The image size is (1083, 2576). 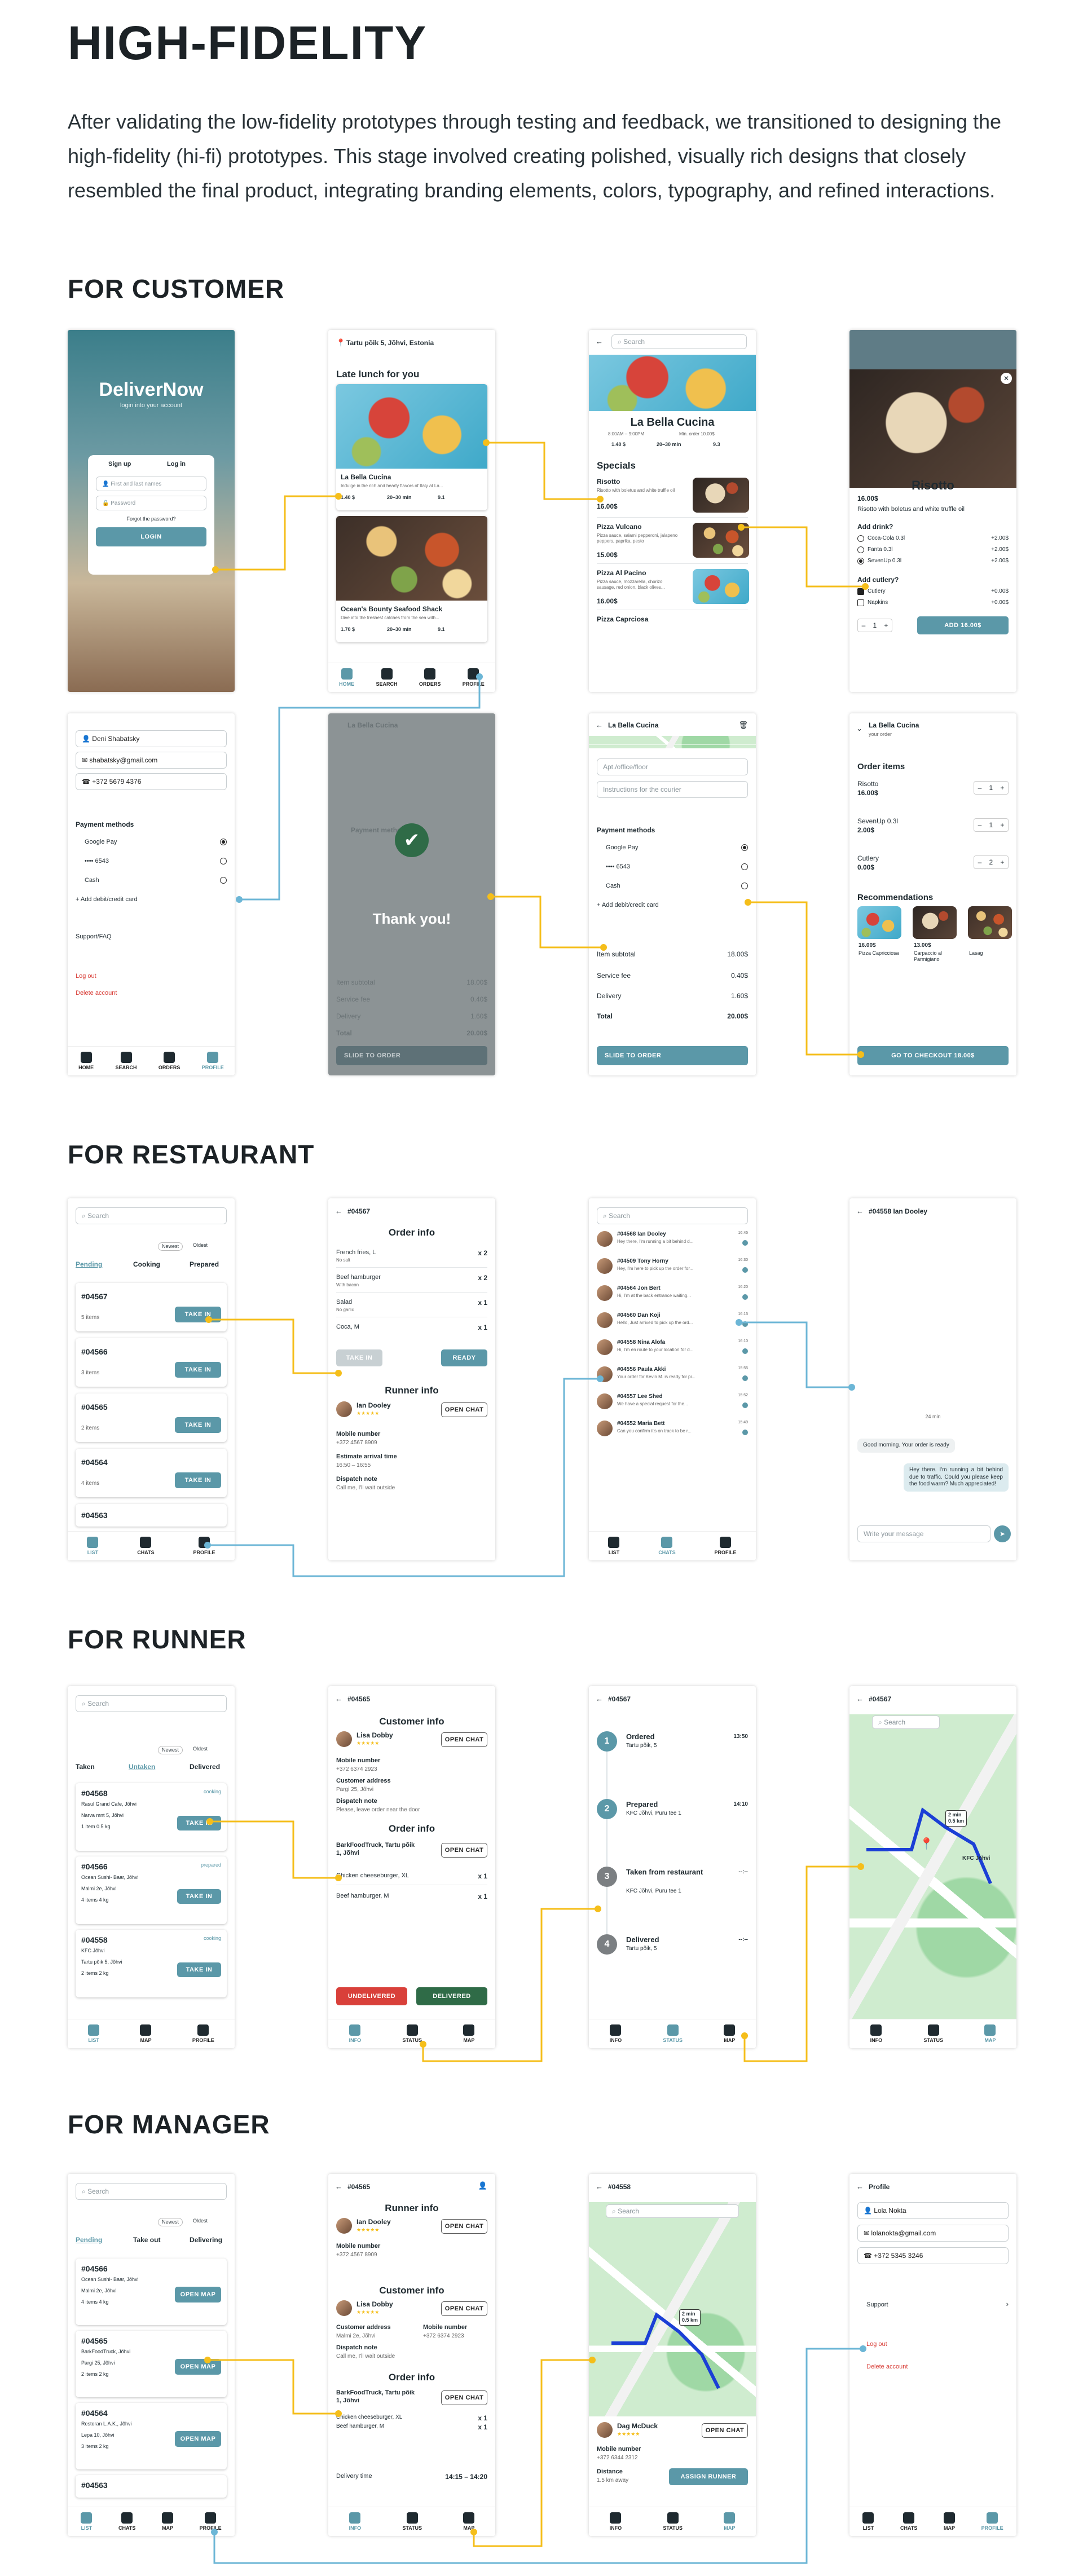 I want to click on chevron-down-icon: ⌄, so click(x=859, y=728).